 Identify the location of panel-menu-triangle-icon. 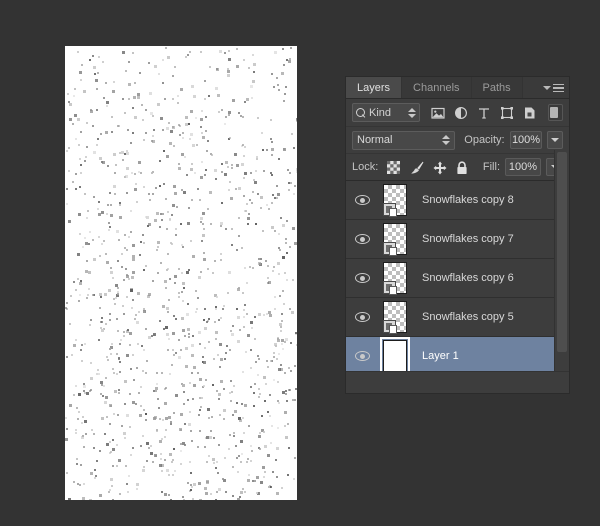
(547, 88).